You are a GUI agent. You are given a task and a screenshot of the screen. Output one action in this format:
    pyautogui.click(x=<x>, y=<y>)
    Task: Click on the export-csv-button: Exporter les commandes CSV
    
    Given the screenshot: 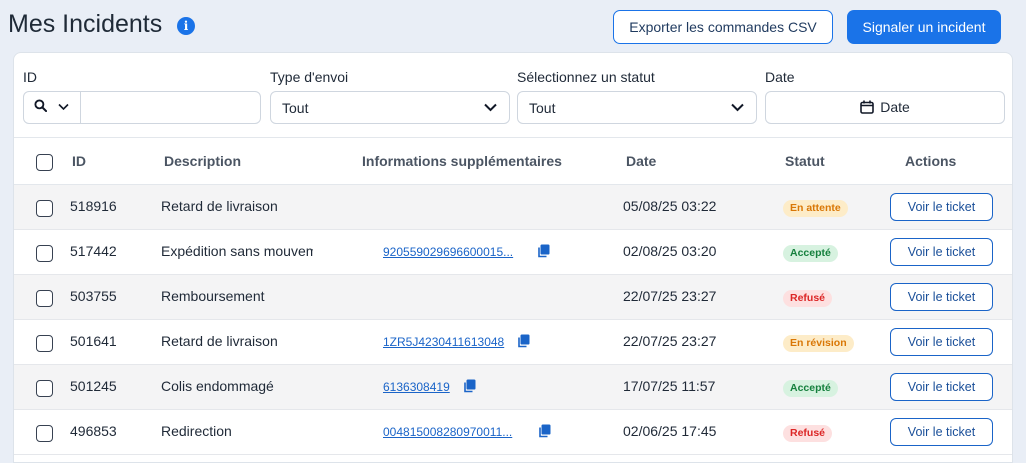 What is the action you would take?
    pyautogui.click(x=723, y=27)
    